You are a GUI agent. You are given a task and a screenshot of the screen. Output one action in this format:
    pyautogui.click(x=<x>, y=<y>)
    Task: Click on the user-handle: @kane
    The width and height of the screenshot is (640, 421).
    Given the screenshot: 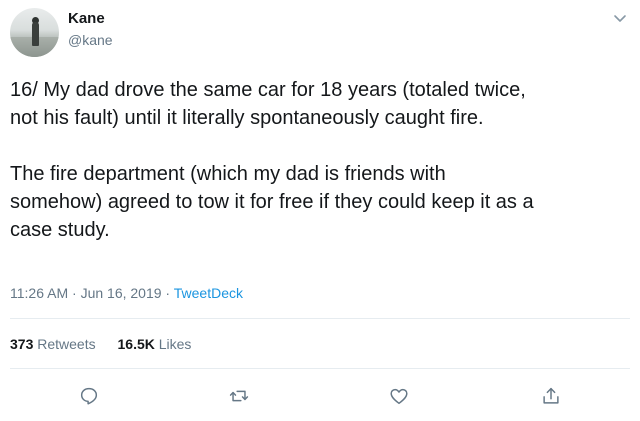 What is the action you would take?
    pyautogui.click(x=90, y=40)
    